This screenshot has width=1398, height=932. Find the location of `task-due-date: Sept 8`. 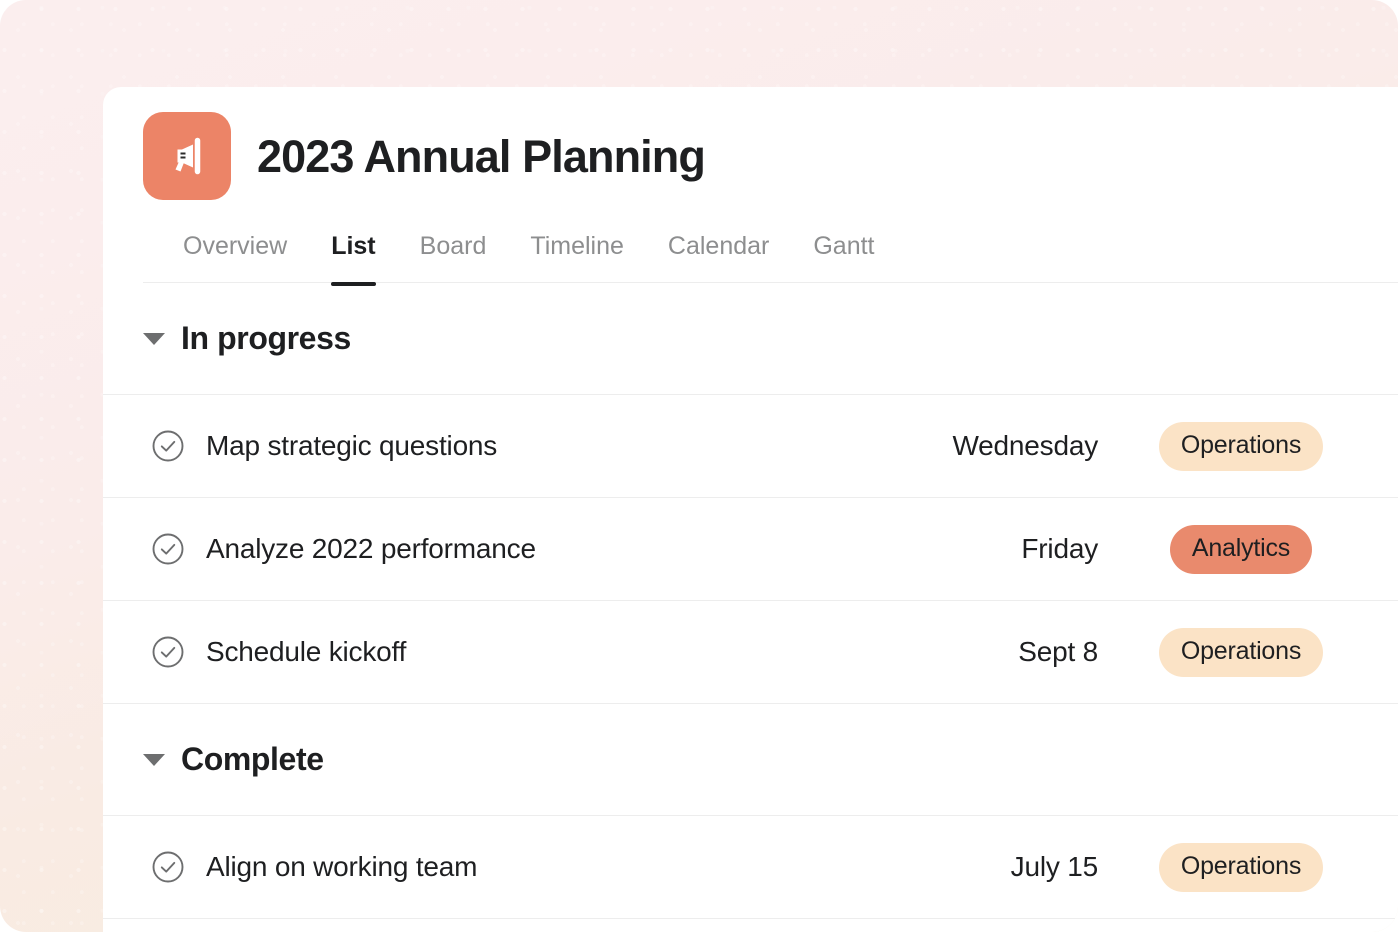

task-due-date: Sept 8 is located at coordinates (1058, 651).